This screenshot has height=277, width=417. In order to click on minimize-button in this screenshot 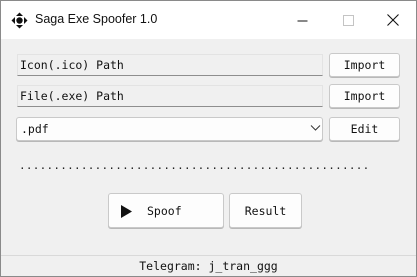, I will do `click(302, 20)`.